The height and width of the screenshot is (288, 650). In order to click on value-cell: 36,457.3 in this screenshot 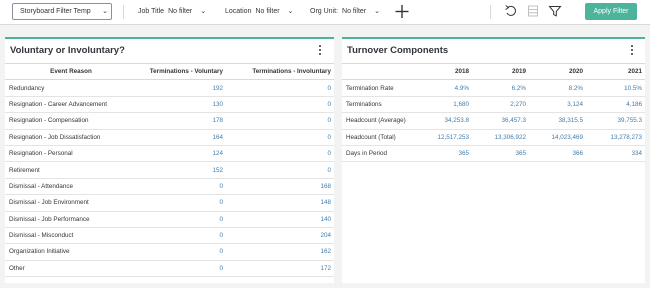, I will do `click(500, 121)`.